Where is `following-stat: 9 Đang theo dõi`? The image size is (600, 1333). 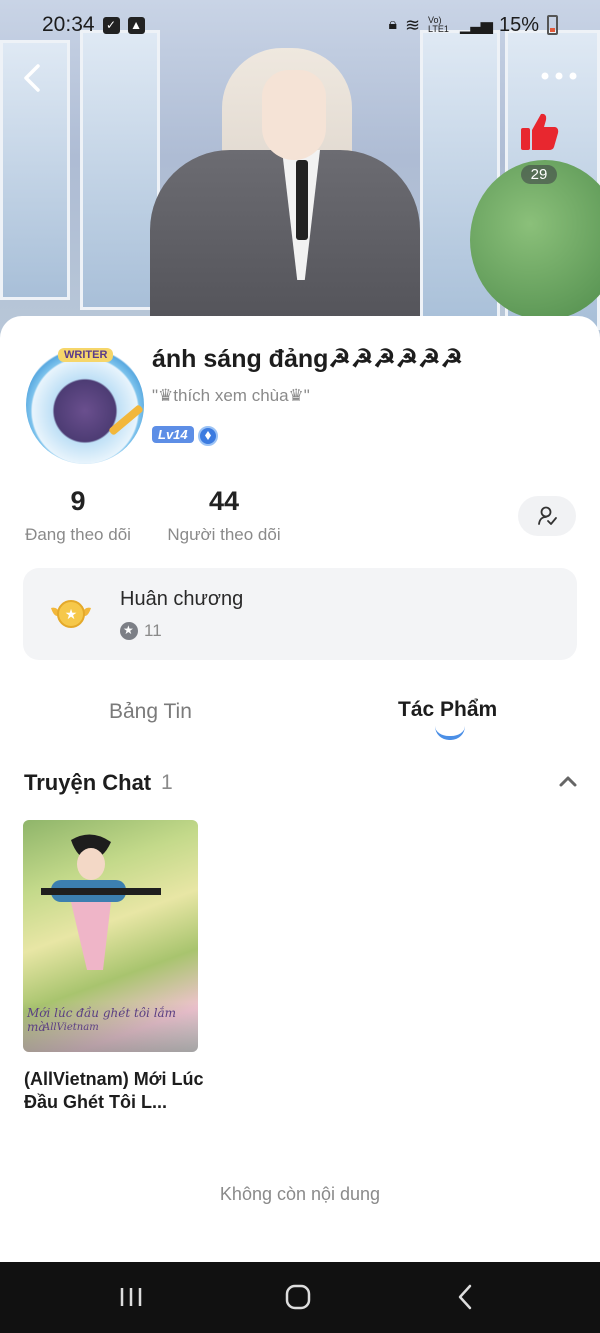 following-stat: 9 Đang theo dõi is located at coordinates (78, 515).